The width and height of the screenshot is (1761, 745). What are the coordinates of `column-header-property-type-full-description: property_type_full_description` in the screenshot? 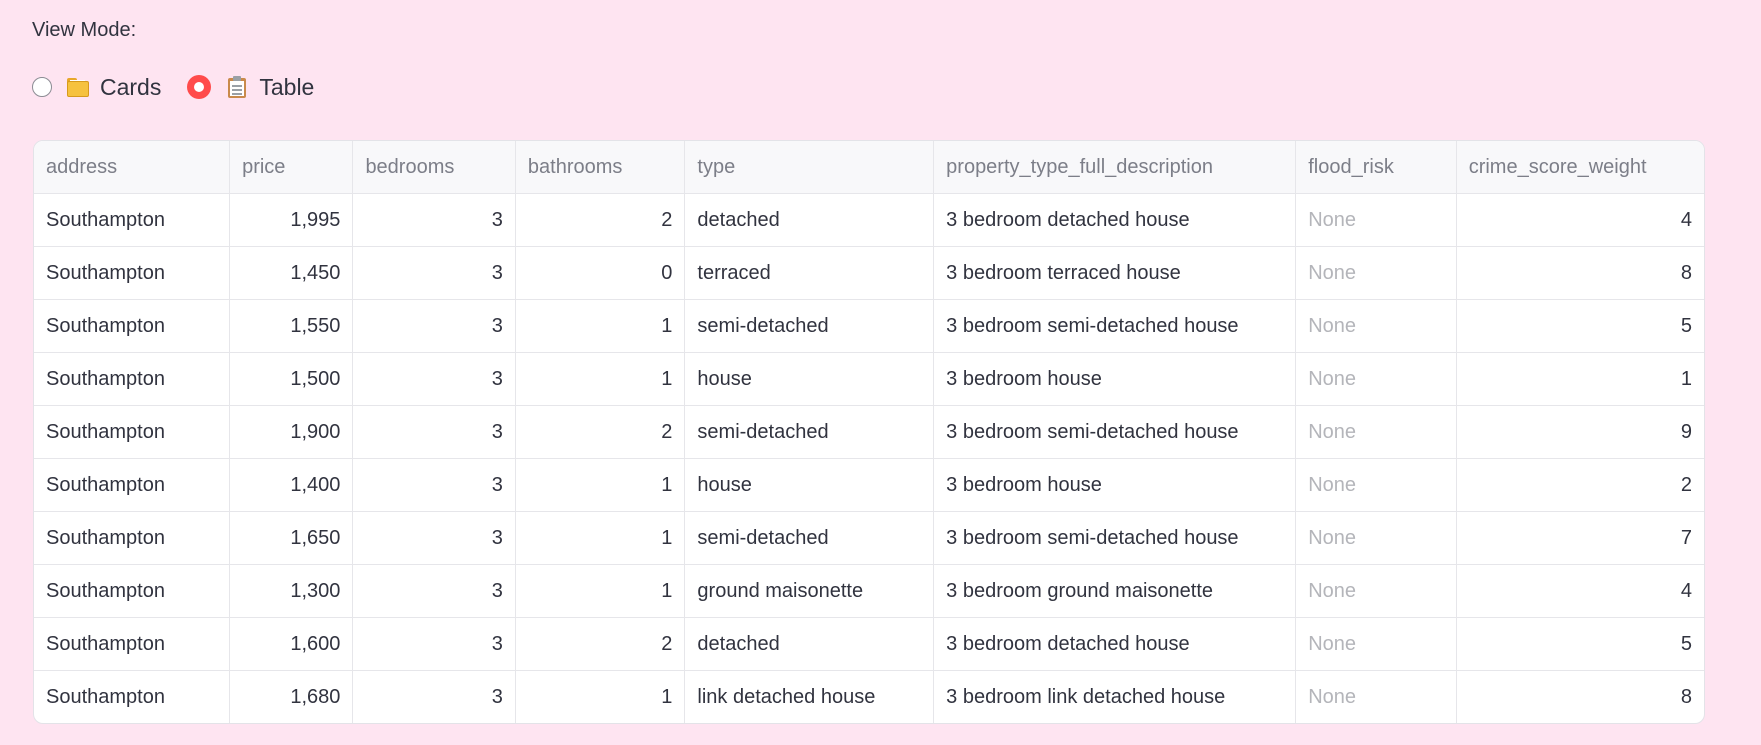 It's located at (1115, 167).